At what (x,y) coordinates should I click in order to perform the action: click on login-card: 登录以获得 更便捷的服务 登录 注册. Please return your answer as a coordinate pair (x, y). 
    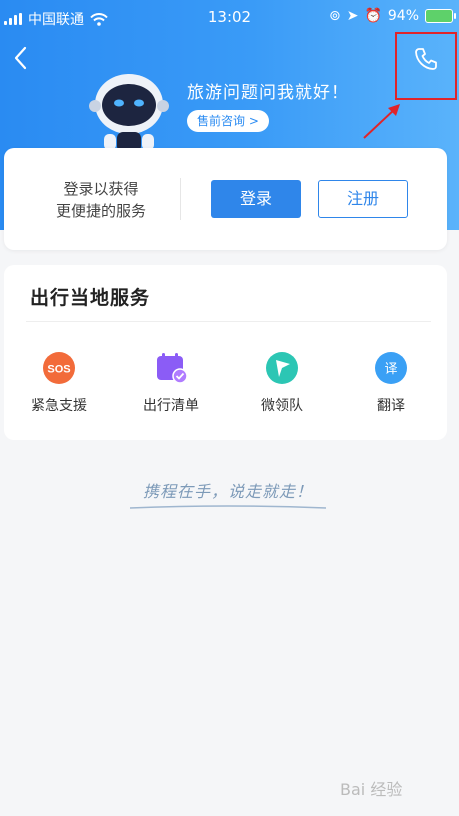
    Looking at the image, I should click on (225, 199).